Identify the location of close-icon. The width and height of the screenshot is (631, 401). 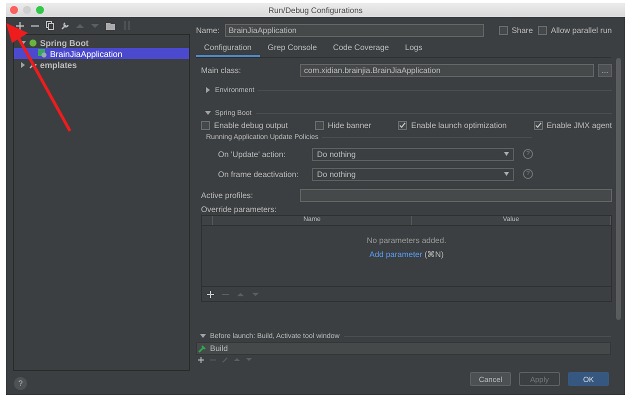
(14, 10).